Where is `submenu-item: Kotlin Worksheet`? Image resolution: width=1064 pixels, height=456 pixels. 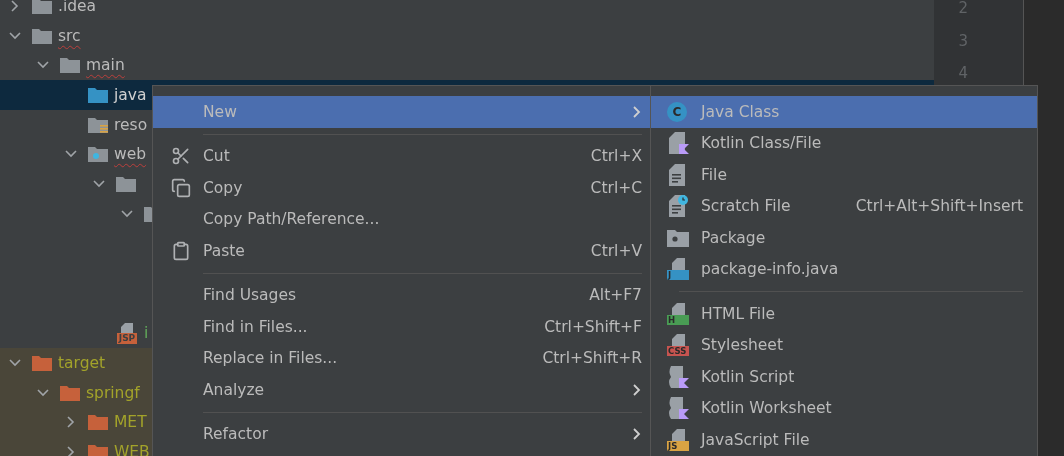
submenu-item: Kotlin Worksheet is located at coordinates (844, 408).